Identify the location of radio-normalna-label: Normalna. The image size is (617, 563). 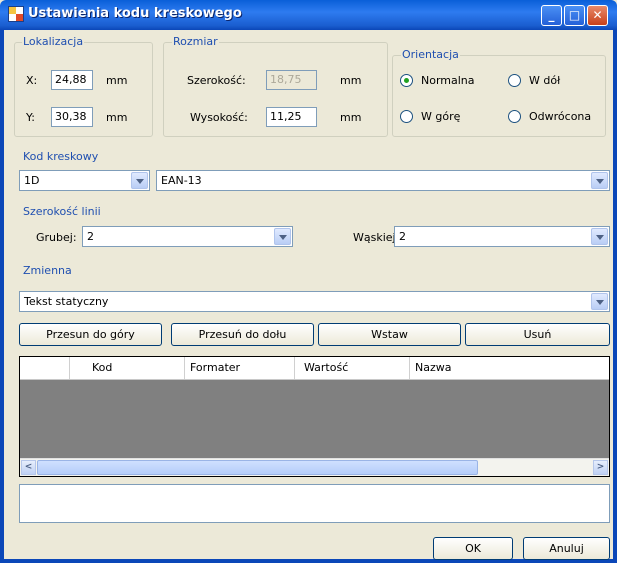
(448, 80).